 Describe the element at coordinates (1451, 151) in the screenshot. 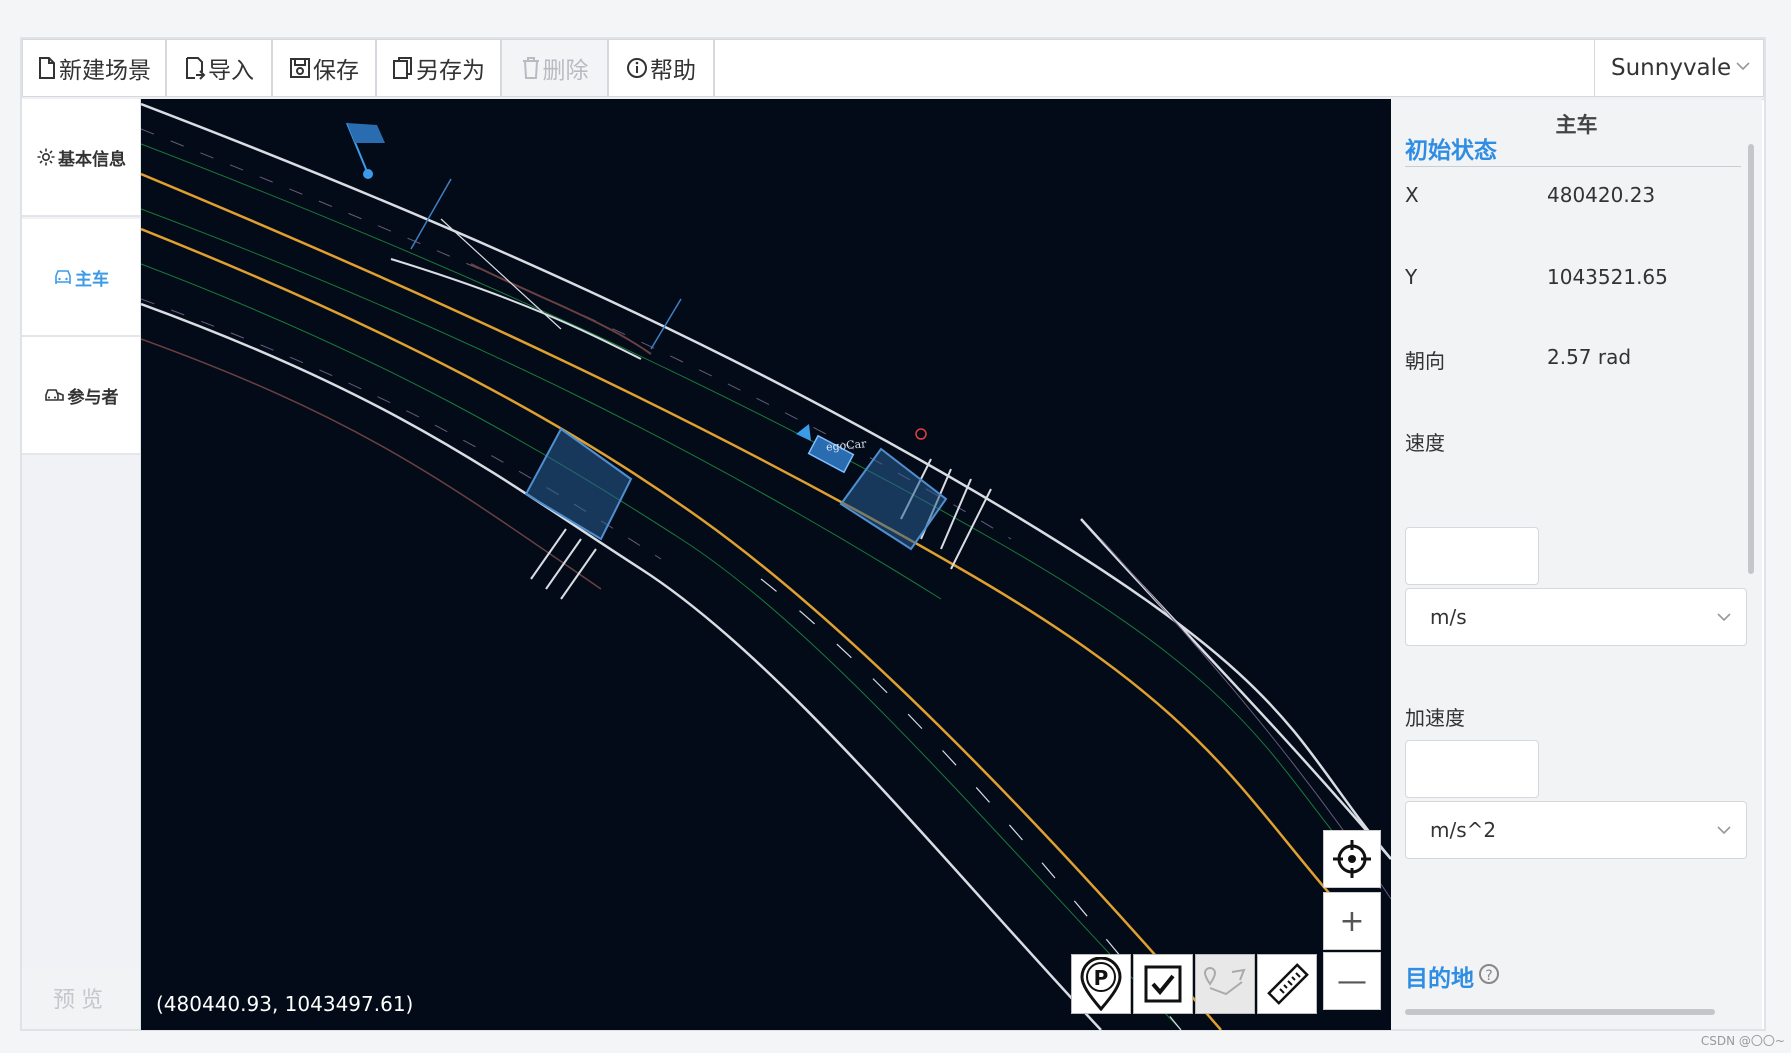

I see `initial-state-title: 初始状态` at that location.